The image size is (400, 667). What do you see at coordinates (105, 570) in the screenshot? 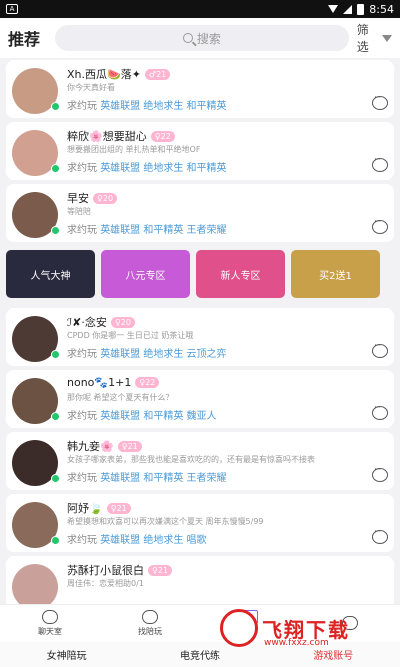
I see `user-name: 苏酥打小鼠很白` at bounding box center [105, 570].